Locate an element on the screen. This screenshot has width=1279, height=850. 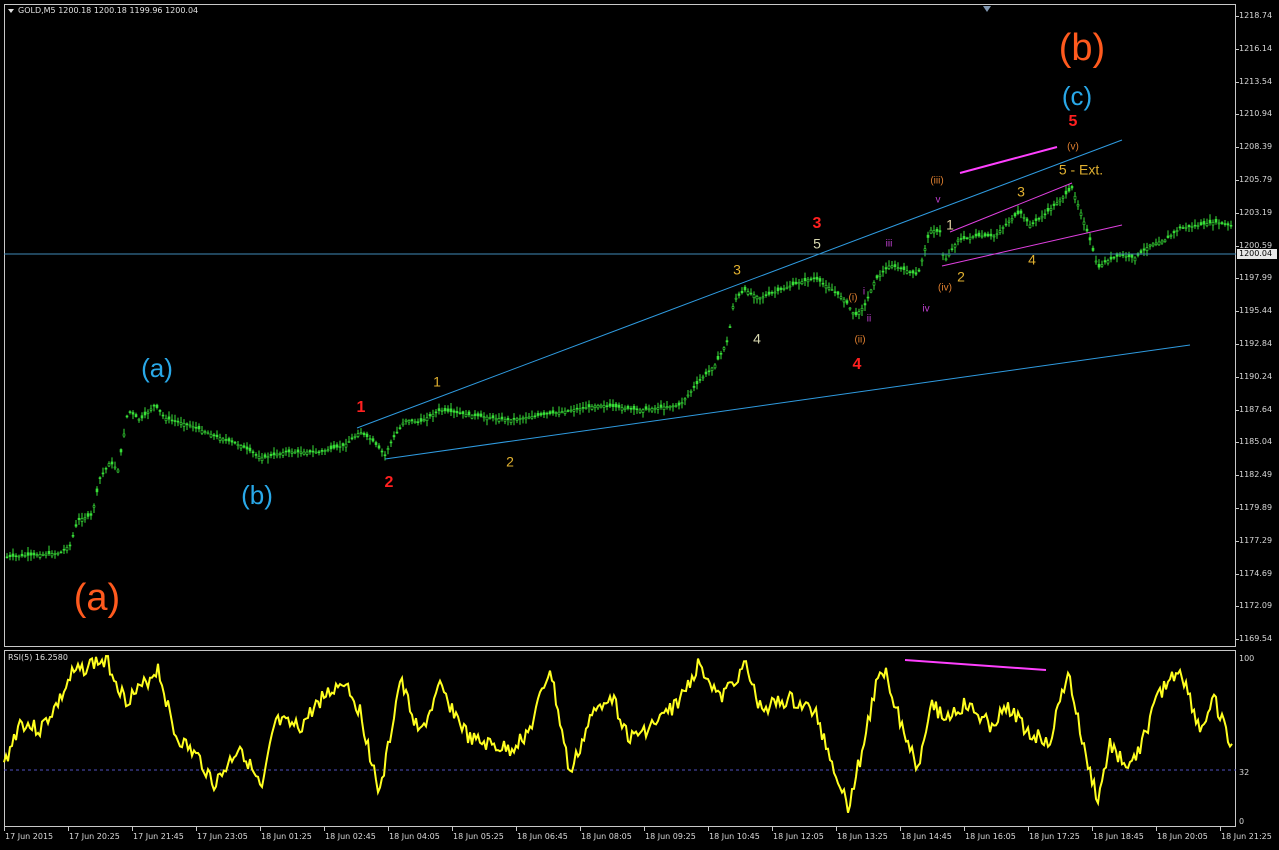
wave-label: iii is located at coordinates (889, 244).